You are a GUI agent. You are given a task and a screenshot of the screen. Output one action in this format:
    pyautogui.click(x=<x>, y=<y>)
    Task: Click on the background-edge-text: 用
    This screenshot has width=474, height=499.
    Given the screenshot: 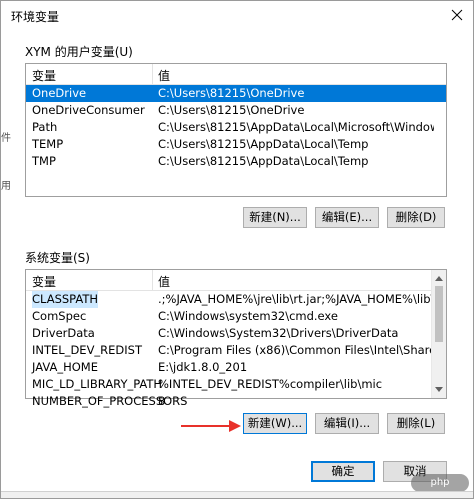 What is the action you would take?
    pyautogui.click(x=6, y=186)
    